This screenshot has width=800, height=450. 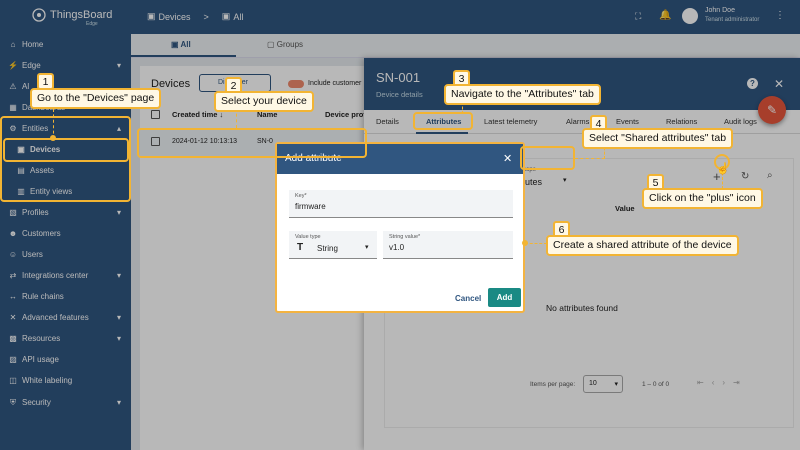 What do you see at coordinates (468, 298) in the screenshot?
I see `cancel-button: Cancel` at bounding box center [468, 298].